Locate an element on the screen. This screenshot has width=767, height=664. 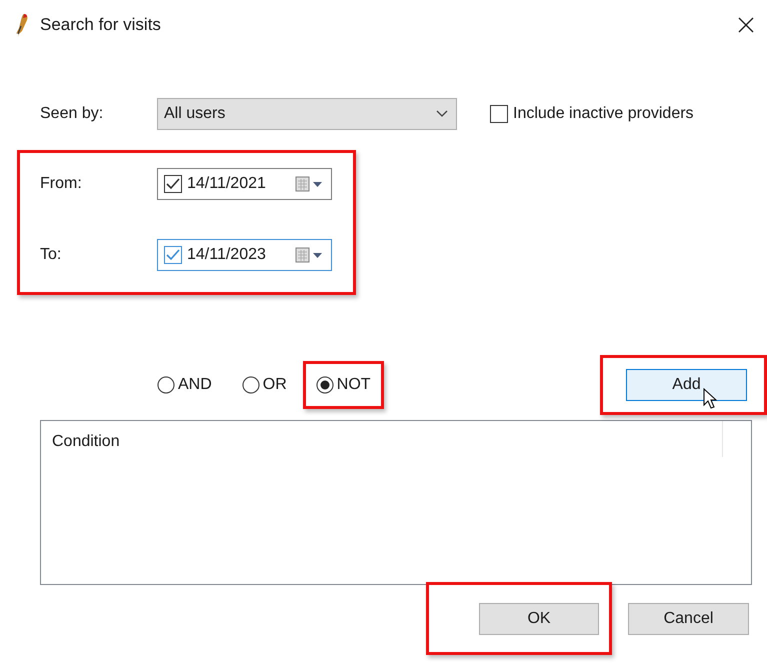
chevron-down-icon is located at coordinates (442, 114).